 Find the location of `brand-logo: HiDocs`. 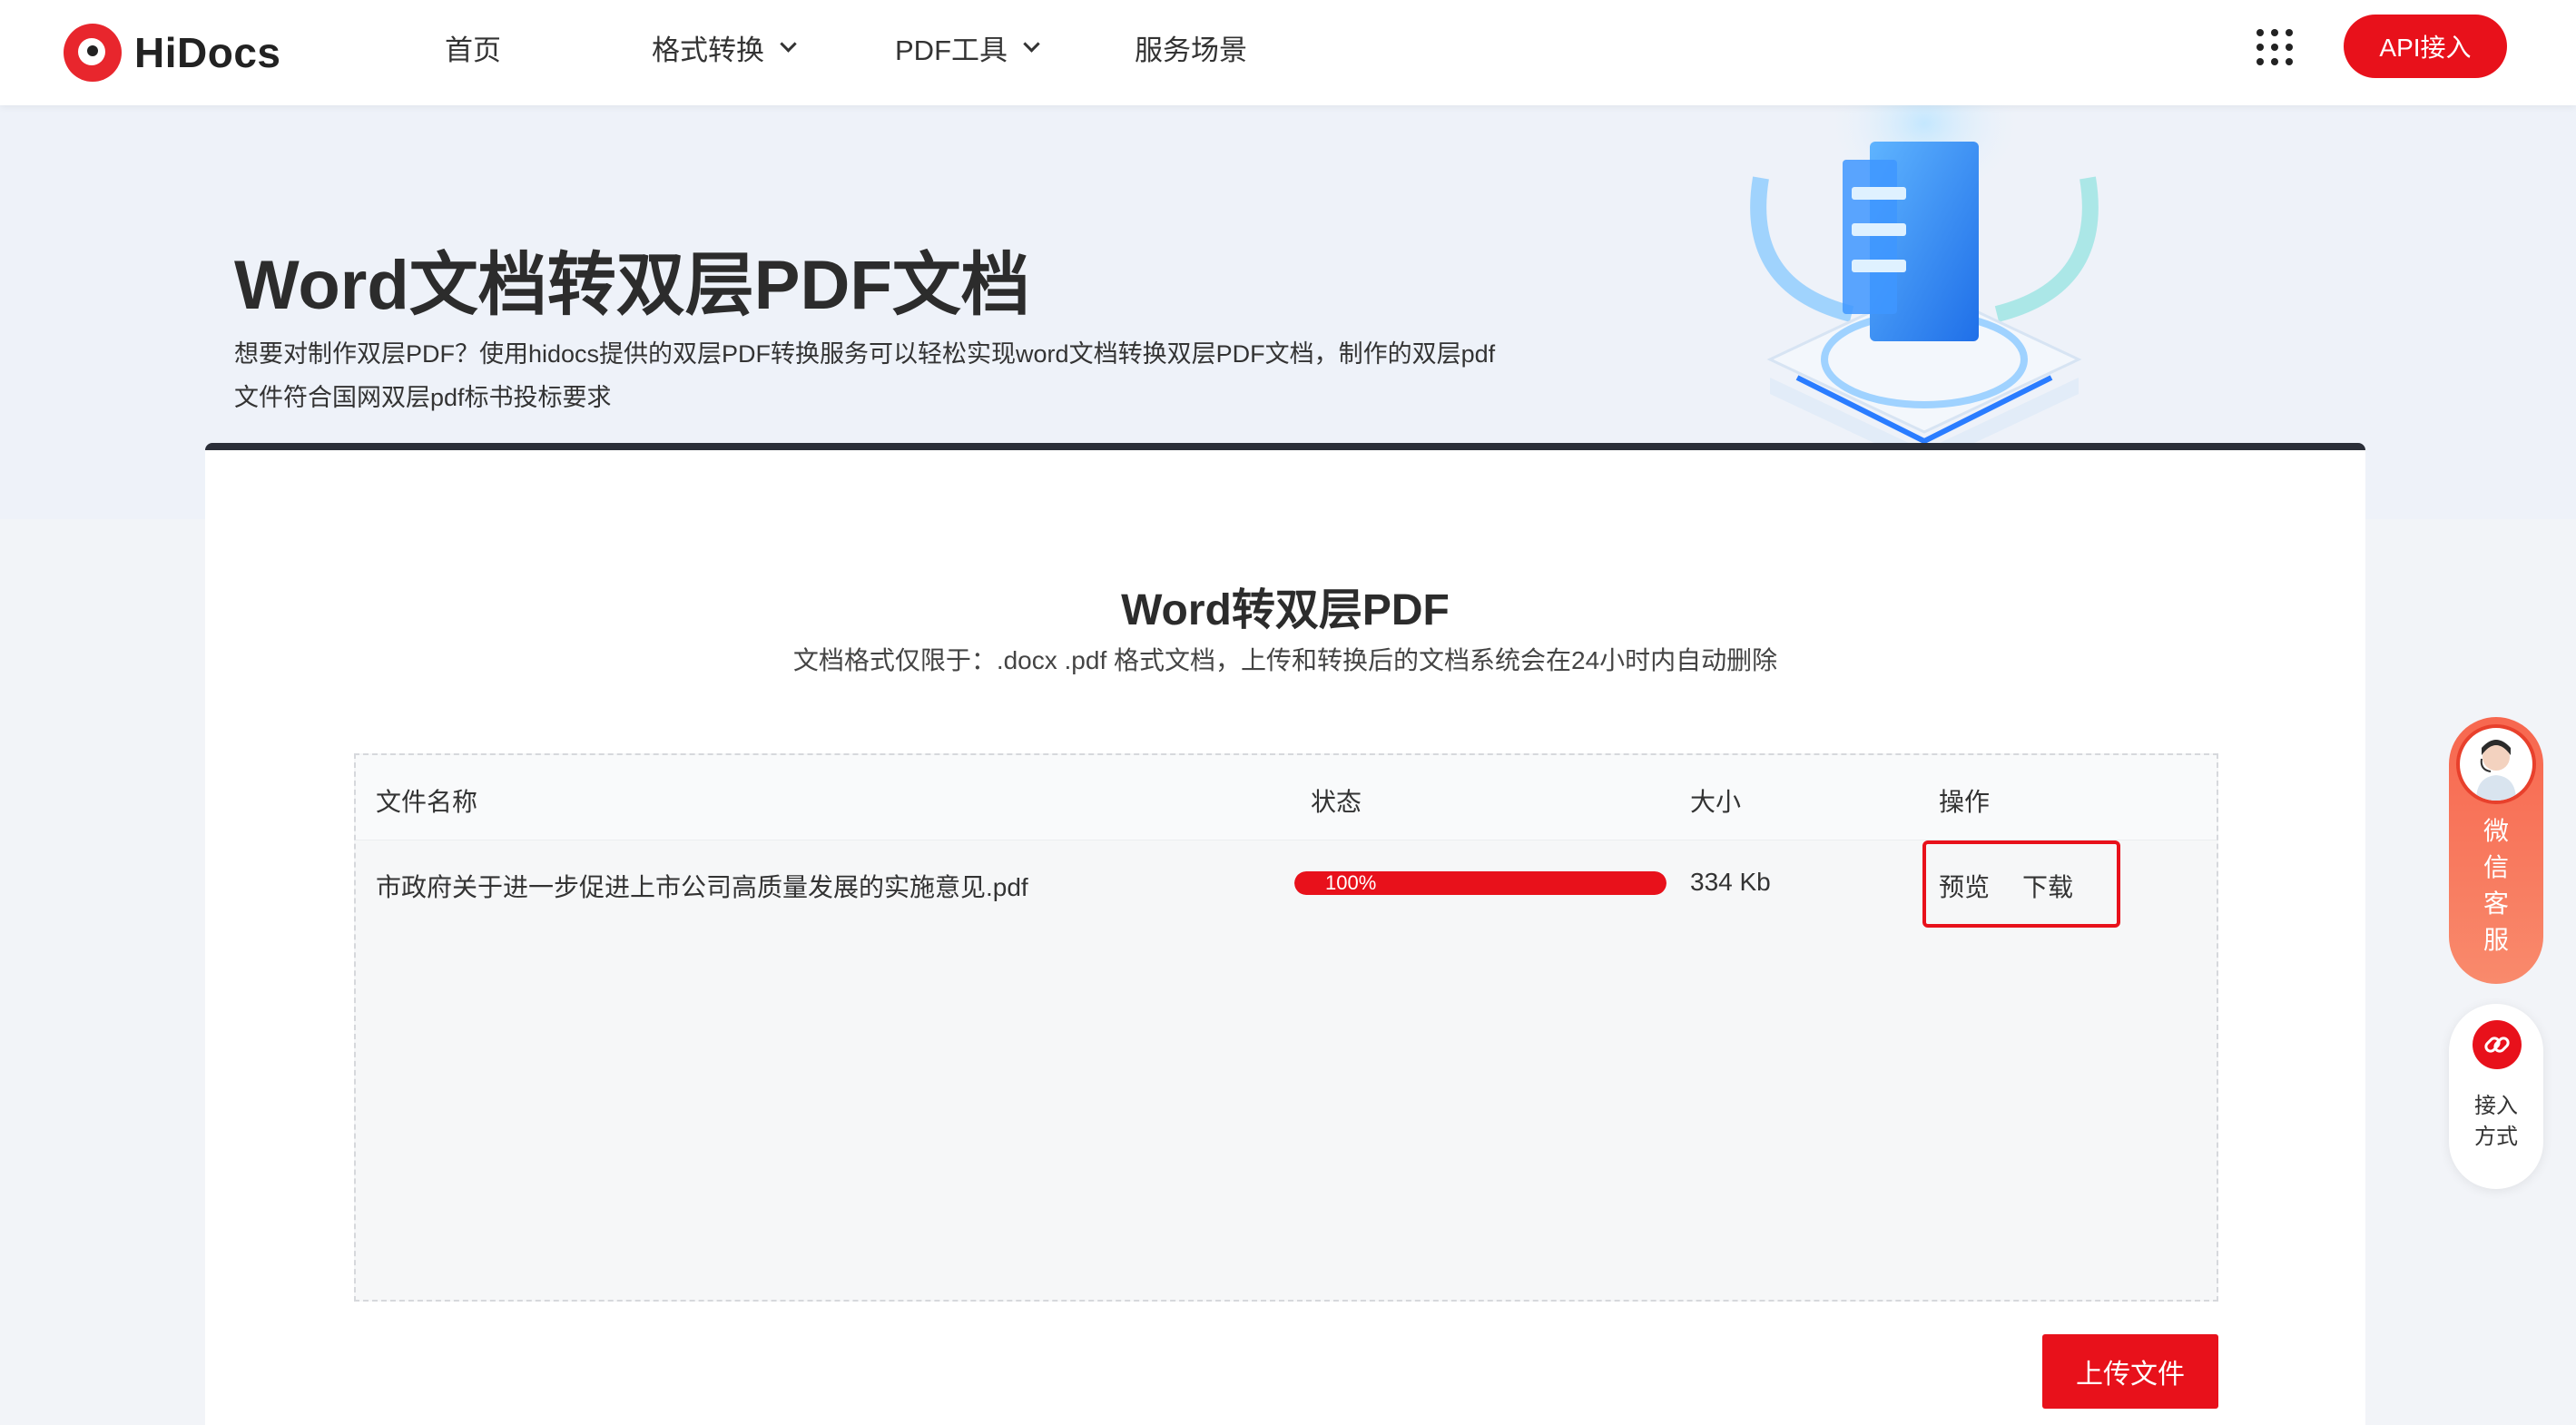

brand-logo: HiDocs is located at coordinates (172, 53).